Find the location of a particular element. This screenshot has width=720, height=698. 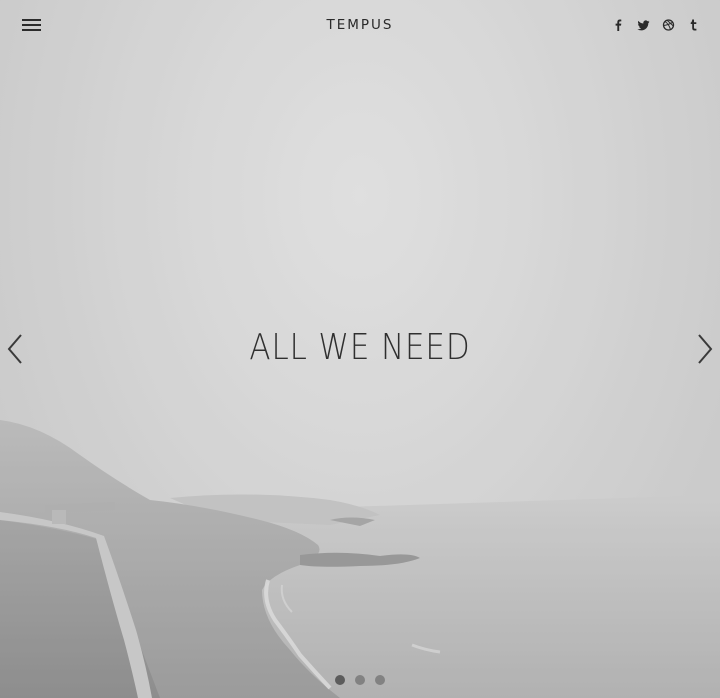

slide-headline: ALL WE NEED is located at coordinates (360, 347).